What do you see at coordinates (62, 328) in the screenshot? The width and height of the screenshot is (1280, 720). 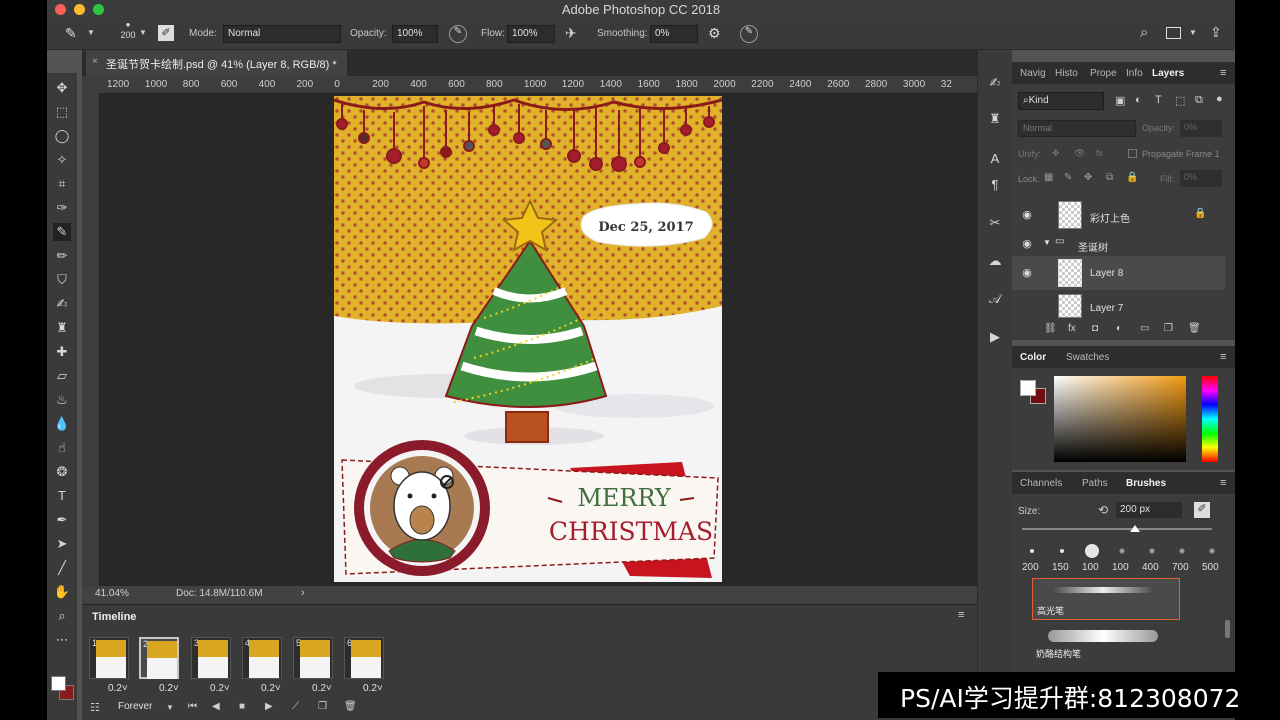 I see `stamp-tool-icon: ♜` at bounding box center [62, 328].